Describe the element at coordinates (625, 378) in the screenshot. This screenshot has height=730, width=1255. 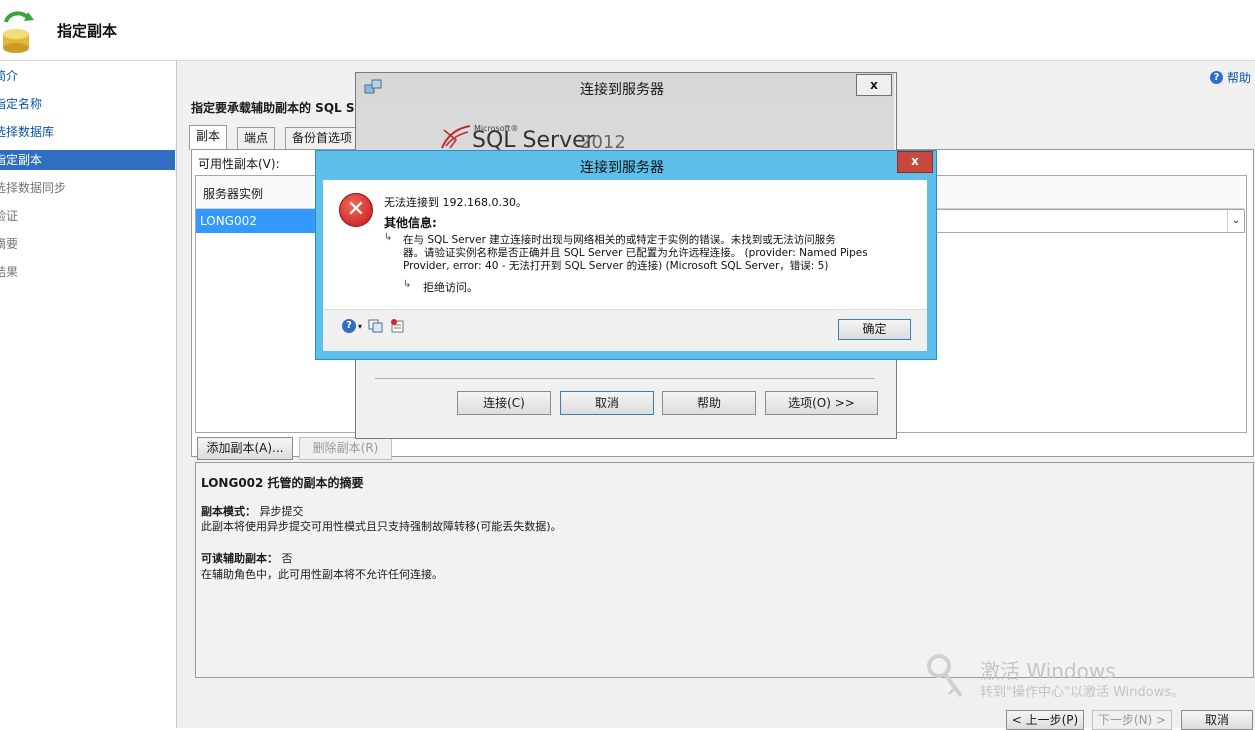
I see `divider` at that location.